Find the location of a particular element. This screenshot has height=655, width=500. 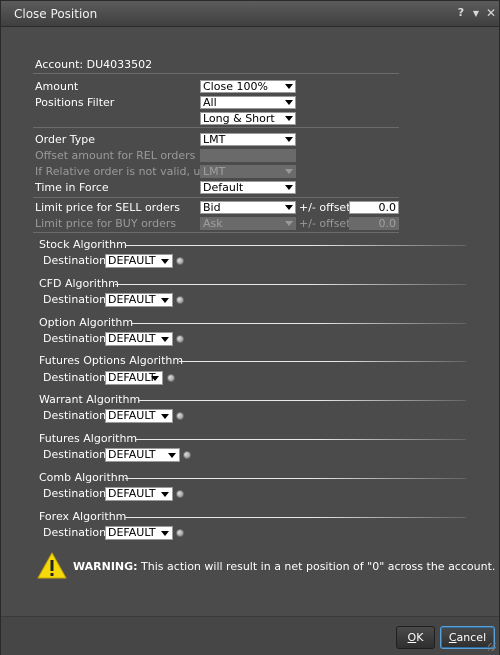

limit-buy-offset-input: 0.0 is located at coordinates (374, 223).